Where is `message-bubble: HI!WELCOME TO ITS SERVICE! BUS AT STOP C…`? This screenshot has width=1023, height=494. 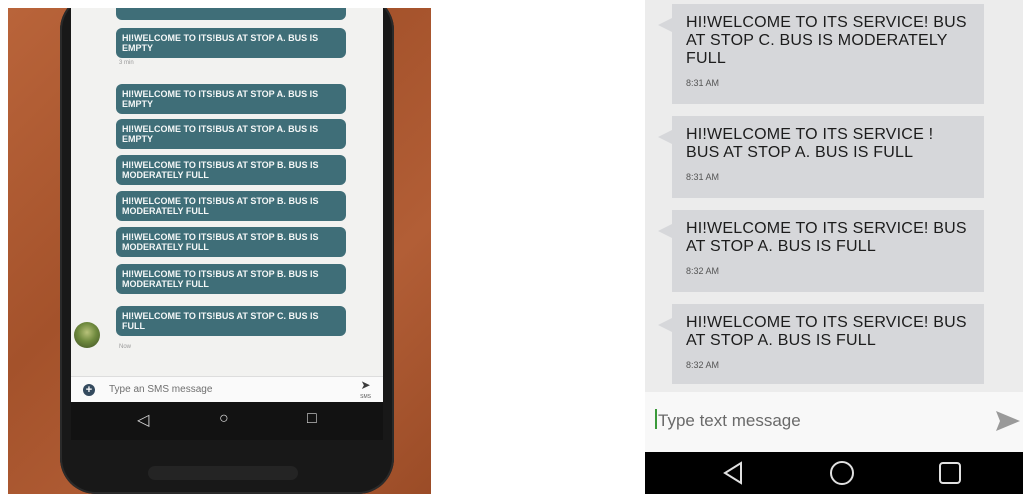 message-bubble: HI!WELCOME TO ITS SERVICE! BUS AT STOP C… is located at coordinates (821, 54).